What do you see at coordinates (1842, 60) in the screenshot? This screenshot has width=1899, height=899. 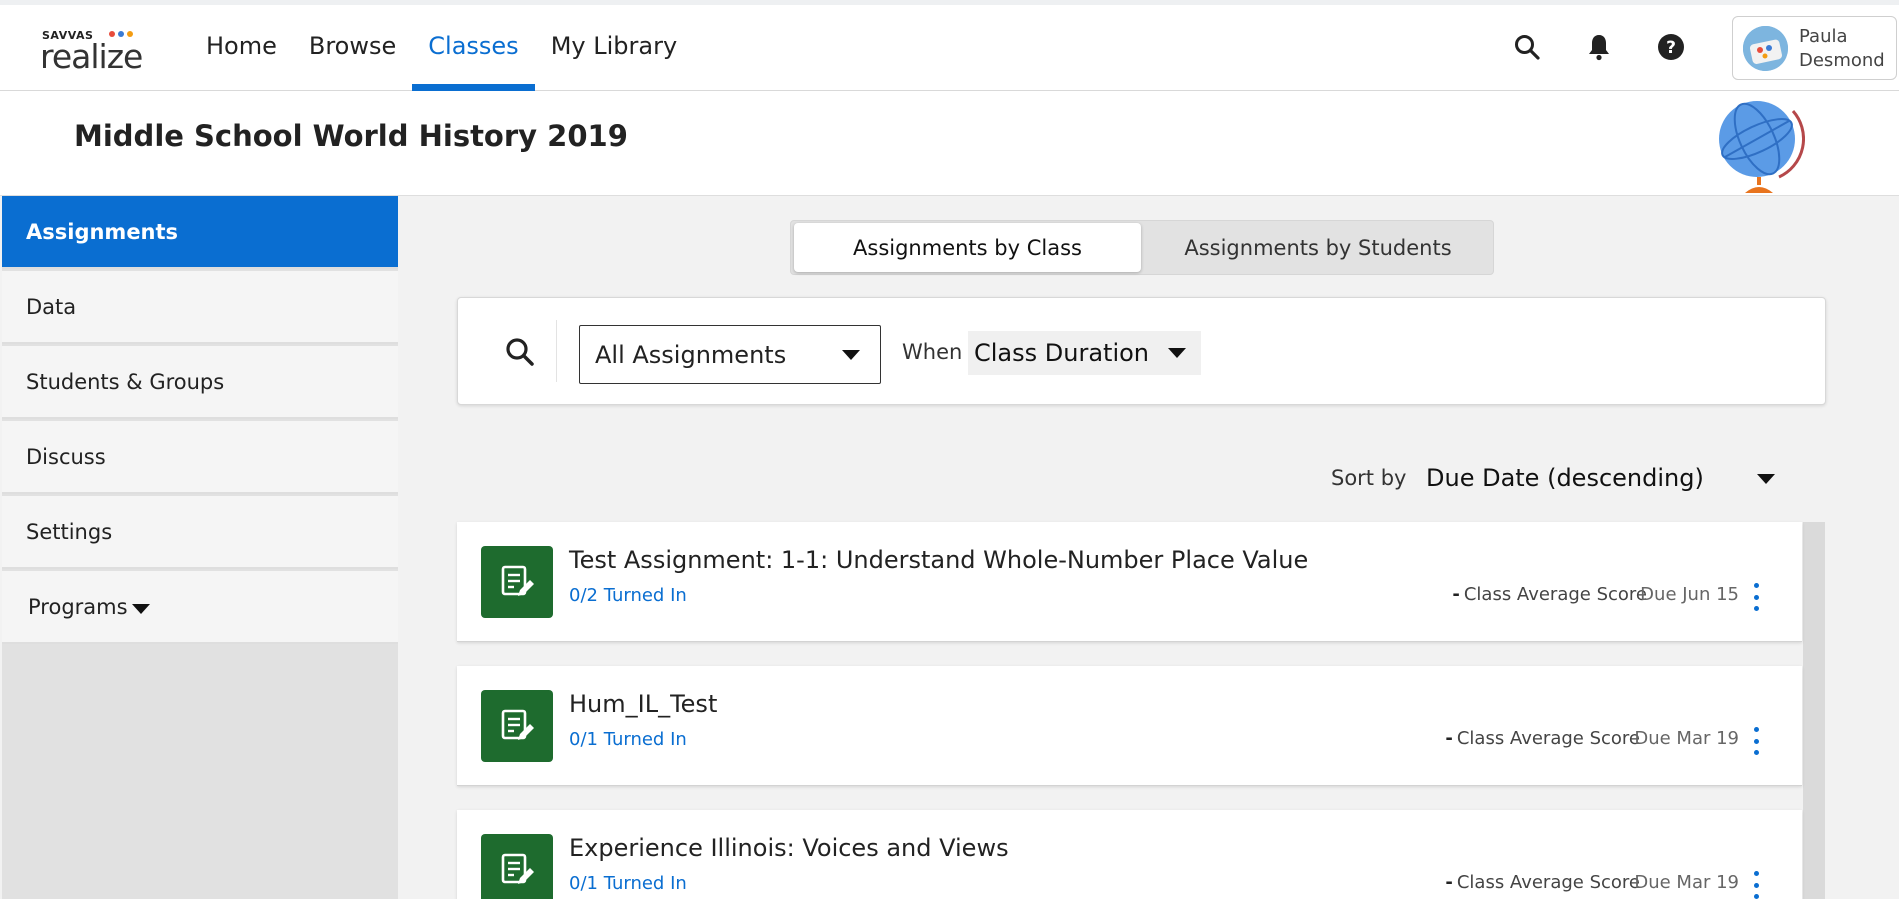 I see `user-last-name: Desmond` at bounding box center [1842, 60].